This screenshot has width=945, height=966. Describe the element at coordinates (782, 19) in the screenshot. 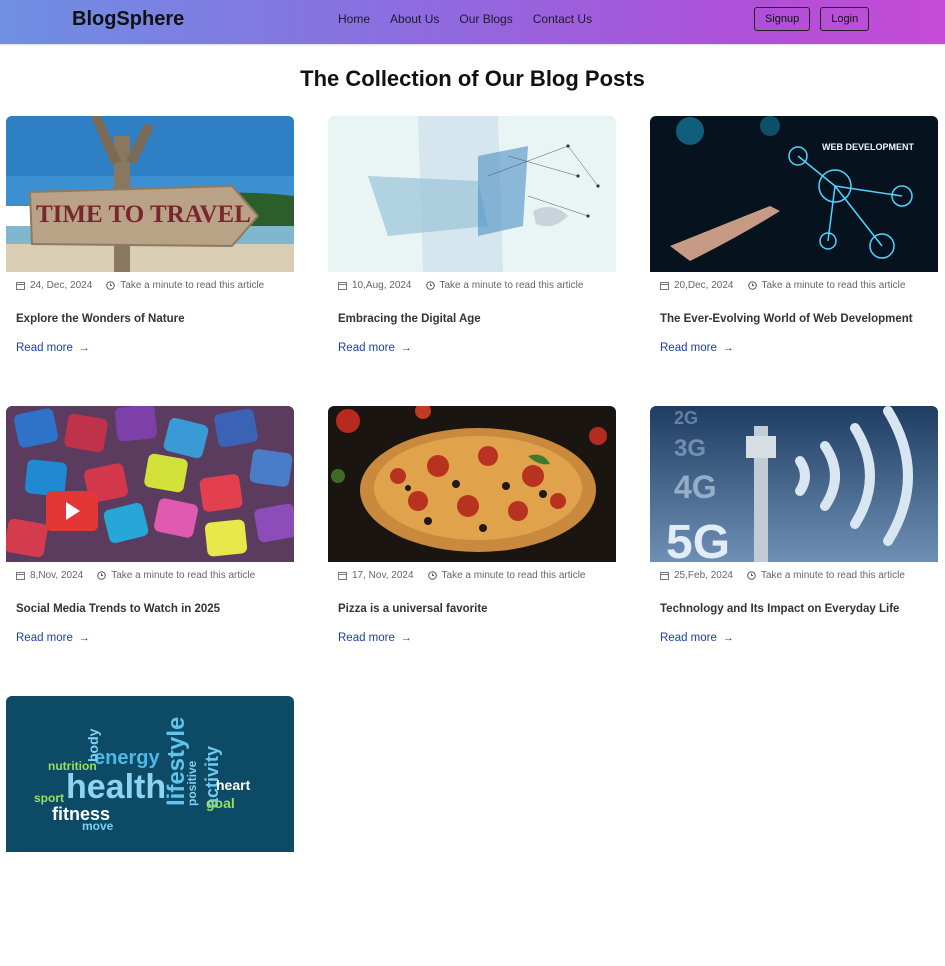

I see `signup-button: Signup` at that location.